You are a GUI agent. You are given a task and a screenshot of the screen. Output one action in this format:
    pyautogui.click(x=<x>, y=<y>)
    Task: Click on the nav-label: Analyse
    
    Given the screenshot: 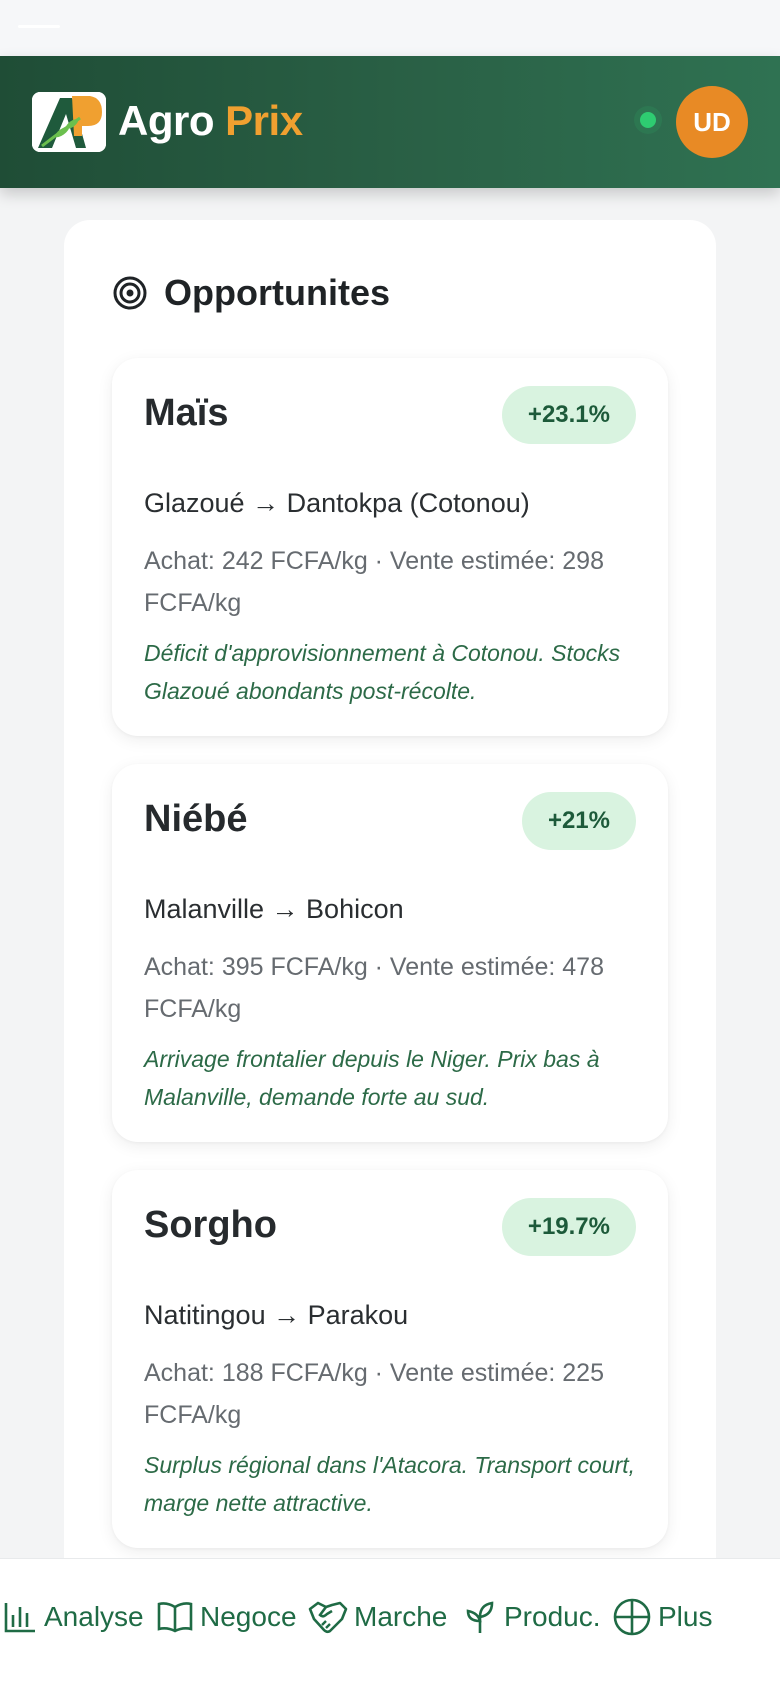 What is the action you would take?
    pyautogui.click(x=94, y=1616)
    